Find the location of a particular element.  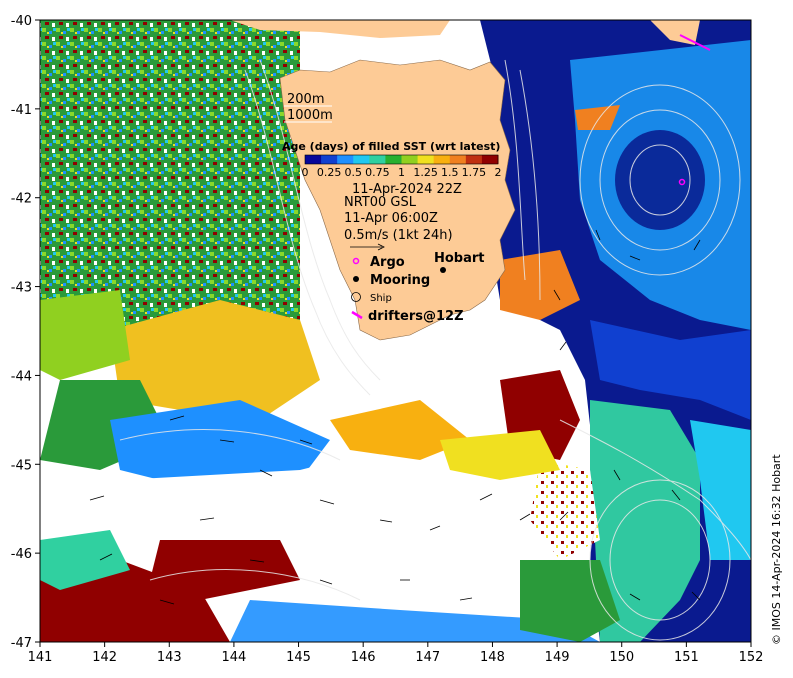

legend-mooring: Mooring is located at coordinates (400, 280).